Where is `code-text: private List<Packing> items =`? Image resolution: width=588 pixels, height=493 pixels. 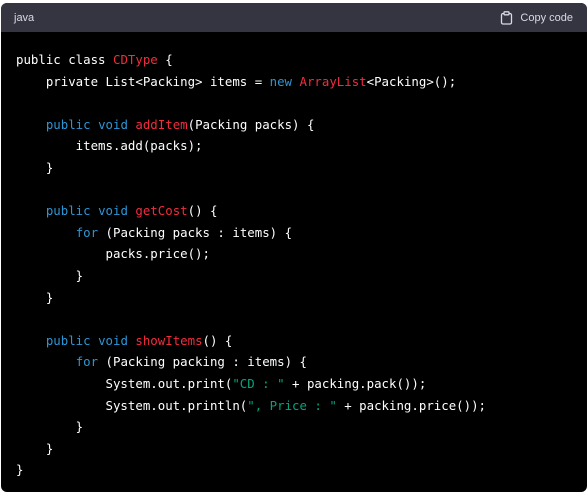 code-text: private List<Packing> items = is located at coordinates (143, 81).